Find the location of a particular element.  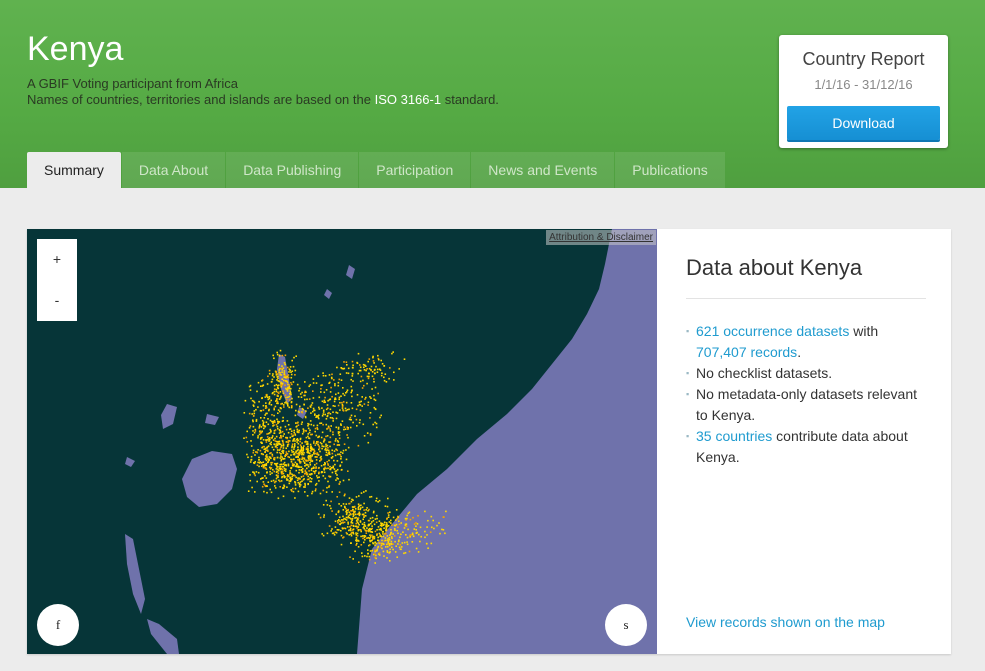

records-link: 707,407 records is located at coordinates (746, 352).